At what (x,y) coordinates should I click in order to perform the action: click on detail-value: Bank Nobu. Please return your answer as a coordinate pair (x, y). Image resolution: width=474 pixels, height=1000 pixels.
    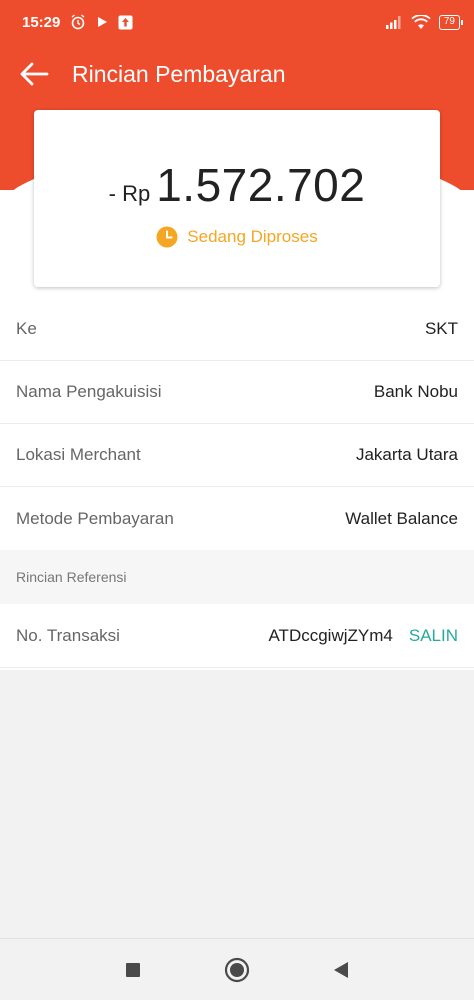
    Looking at the image, I should click on (415, 391).